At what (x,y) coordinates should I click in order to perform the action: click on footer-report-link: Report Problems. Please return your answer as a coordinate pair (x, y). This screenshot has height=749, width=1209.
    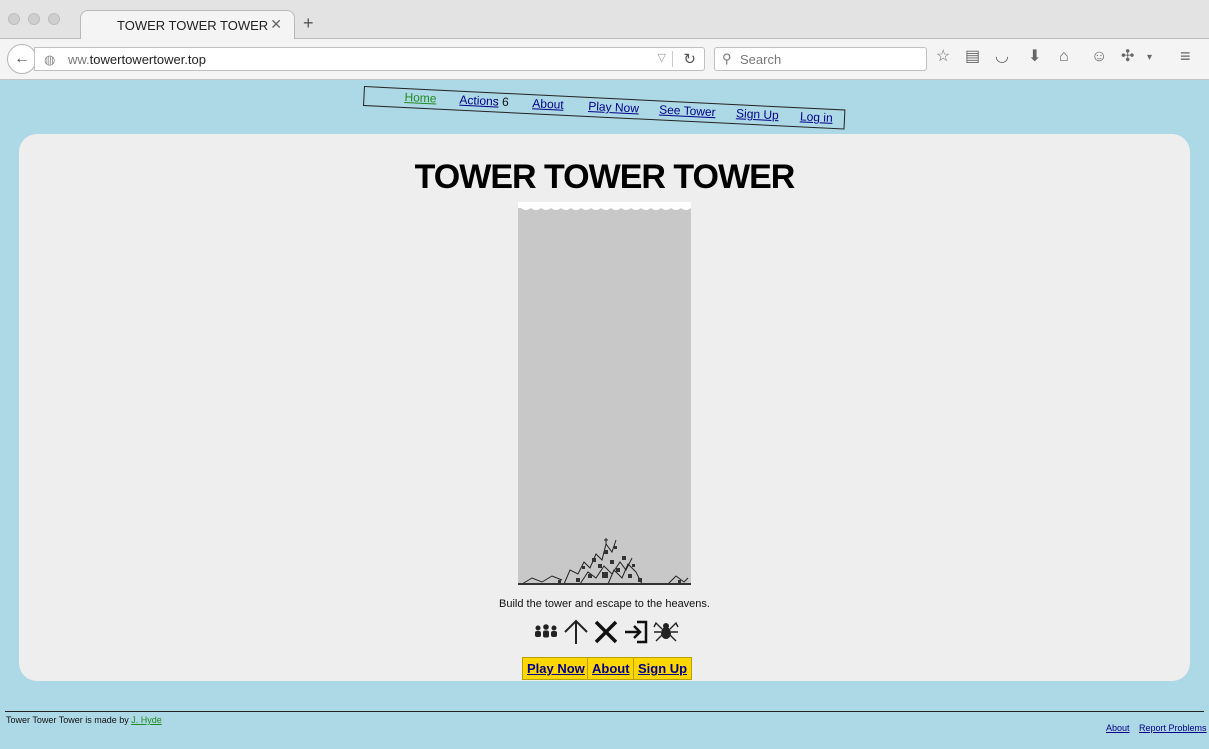
    Looking at the image, I should click on (1173, 728).